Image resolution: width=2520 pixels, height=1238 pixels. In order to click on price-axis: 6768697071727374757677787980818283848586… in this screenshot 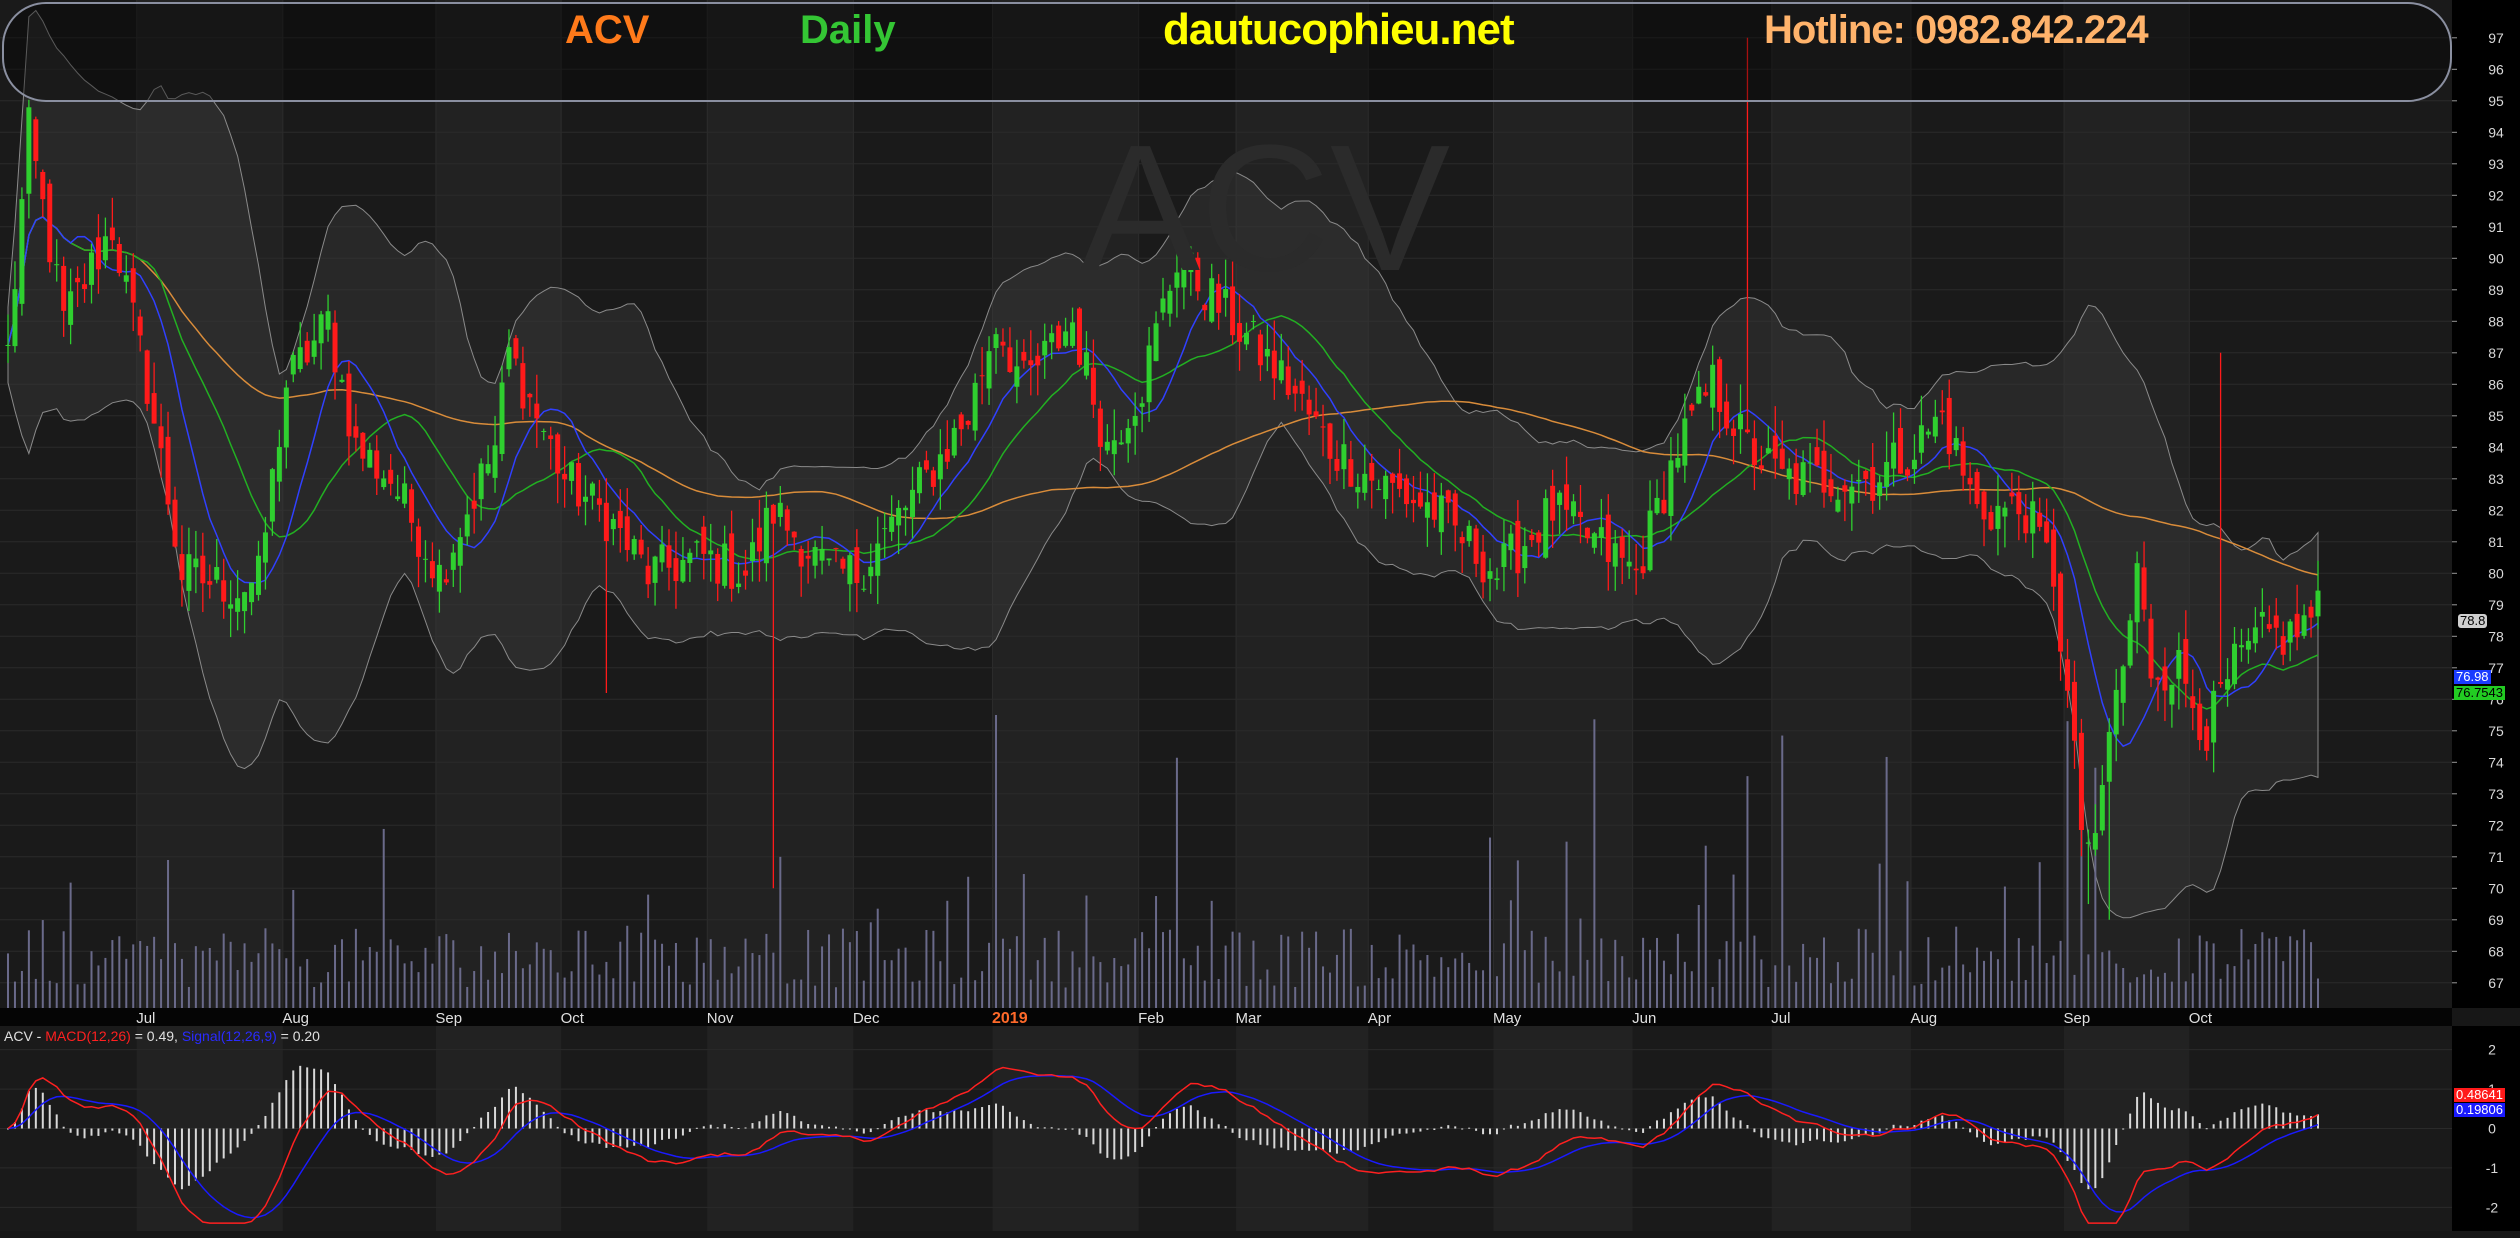, I will do `click(2486, 504)`.